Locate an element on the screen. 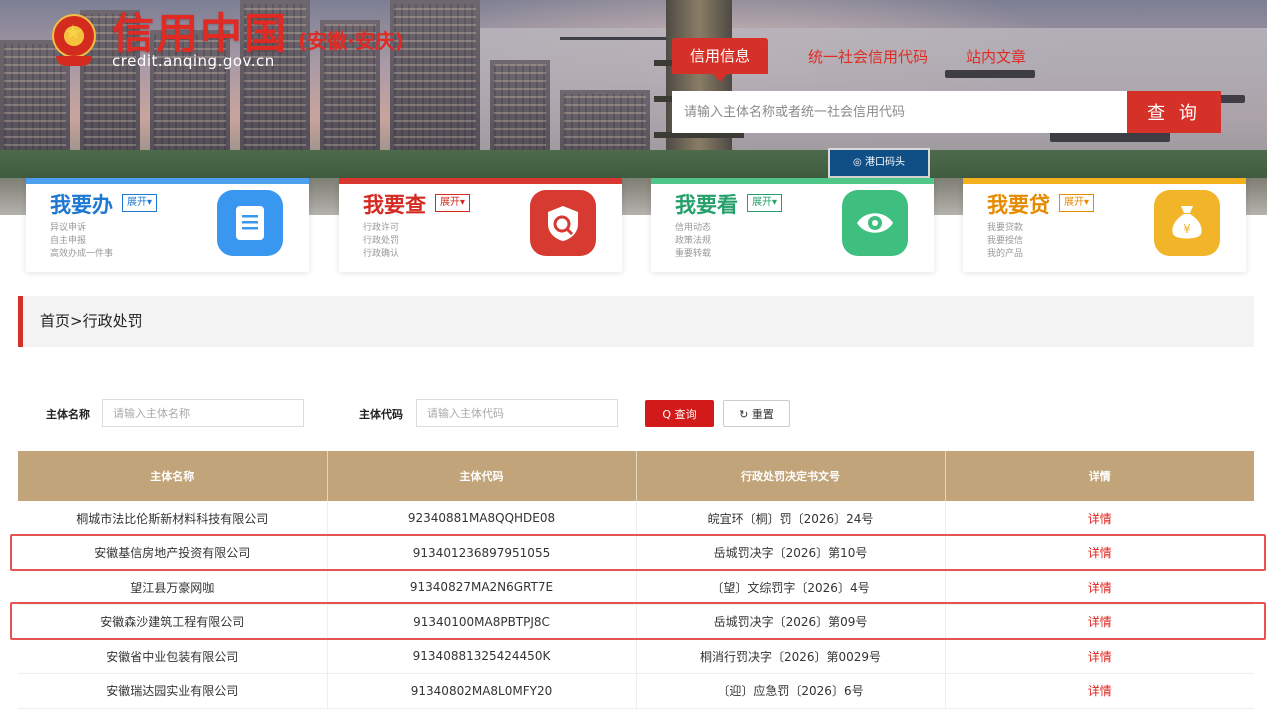  breadcrumb: 首页>行政处罚 is located at coordinates (636, 321).